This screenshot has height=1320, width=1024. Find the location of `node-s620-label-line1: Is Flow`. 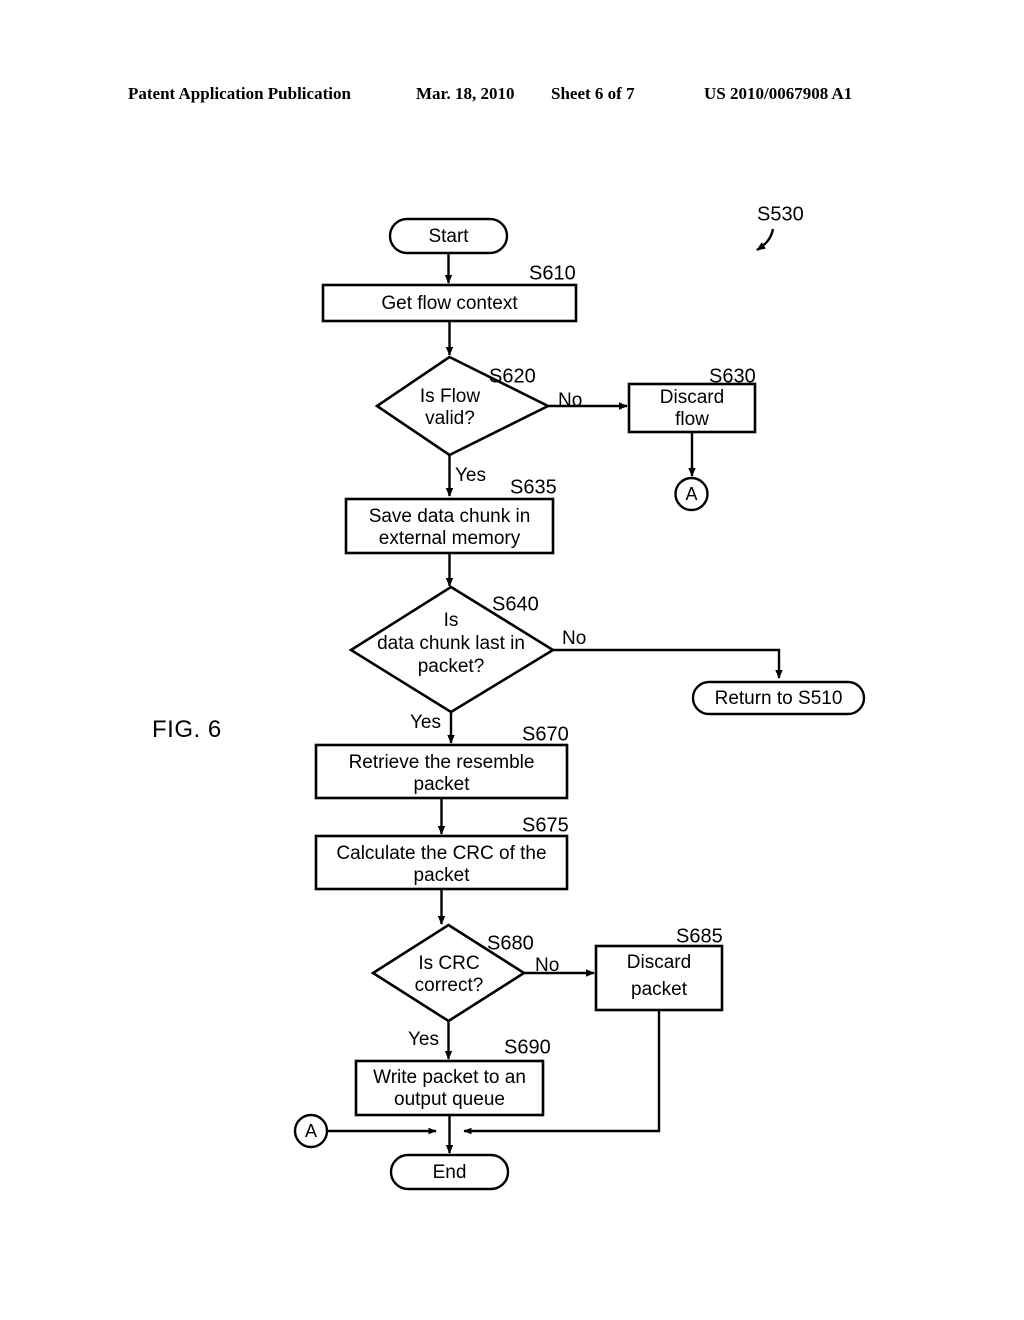

node-s620-label-line1: Is Flow is located at coordinates (450, 396).